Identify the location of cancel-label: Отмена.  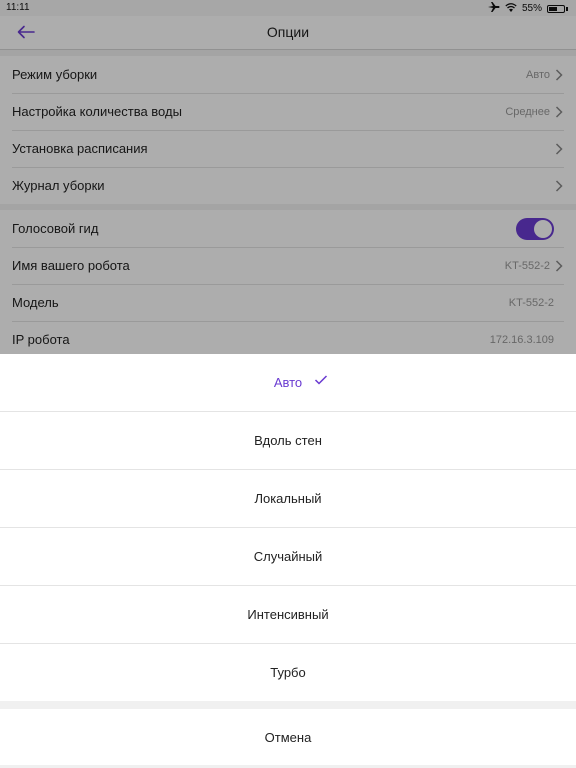
(288, 737).